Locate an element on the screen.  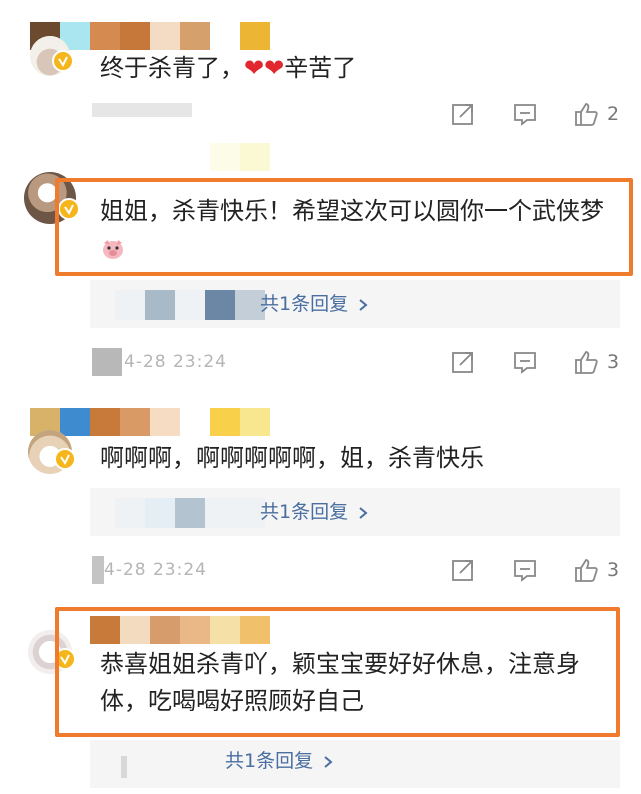
piglet-emoji-icon is located at coordinates (113, 249).